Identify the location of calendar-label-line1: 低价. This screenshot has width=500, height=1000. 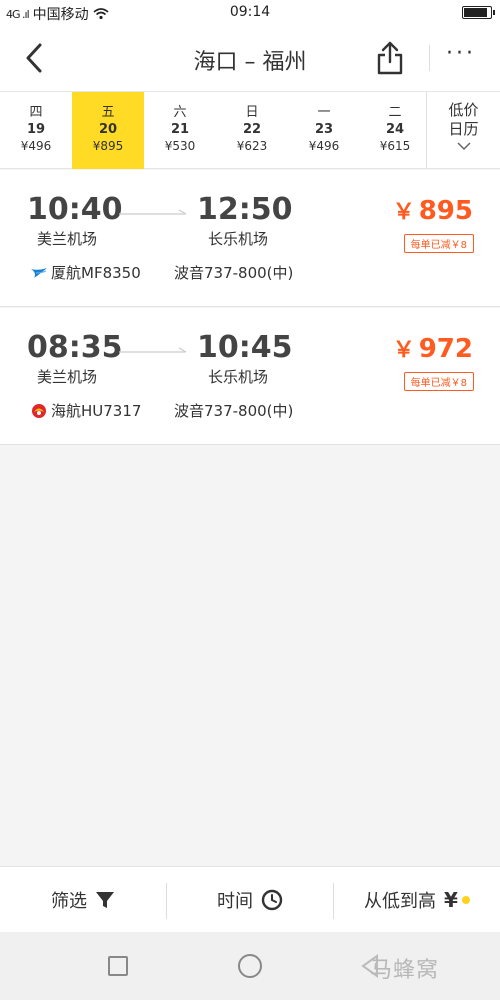
(463, 110).